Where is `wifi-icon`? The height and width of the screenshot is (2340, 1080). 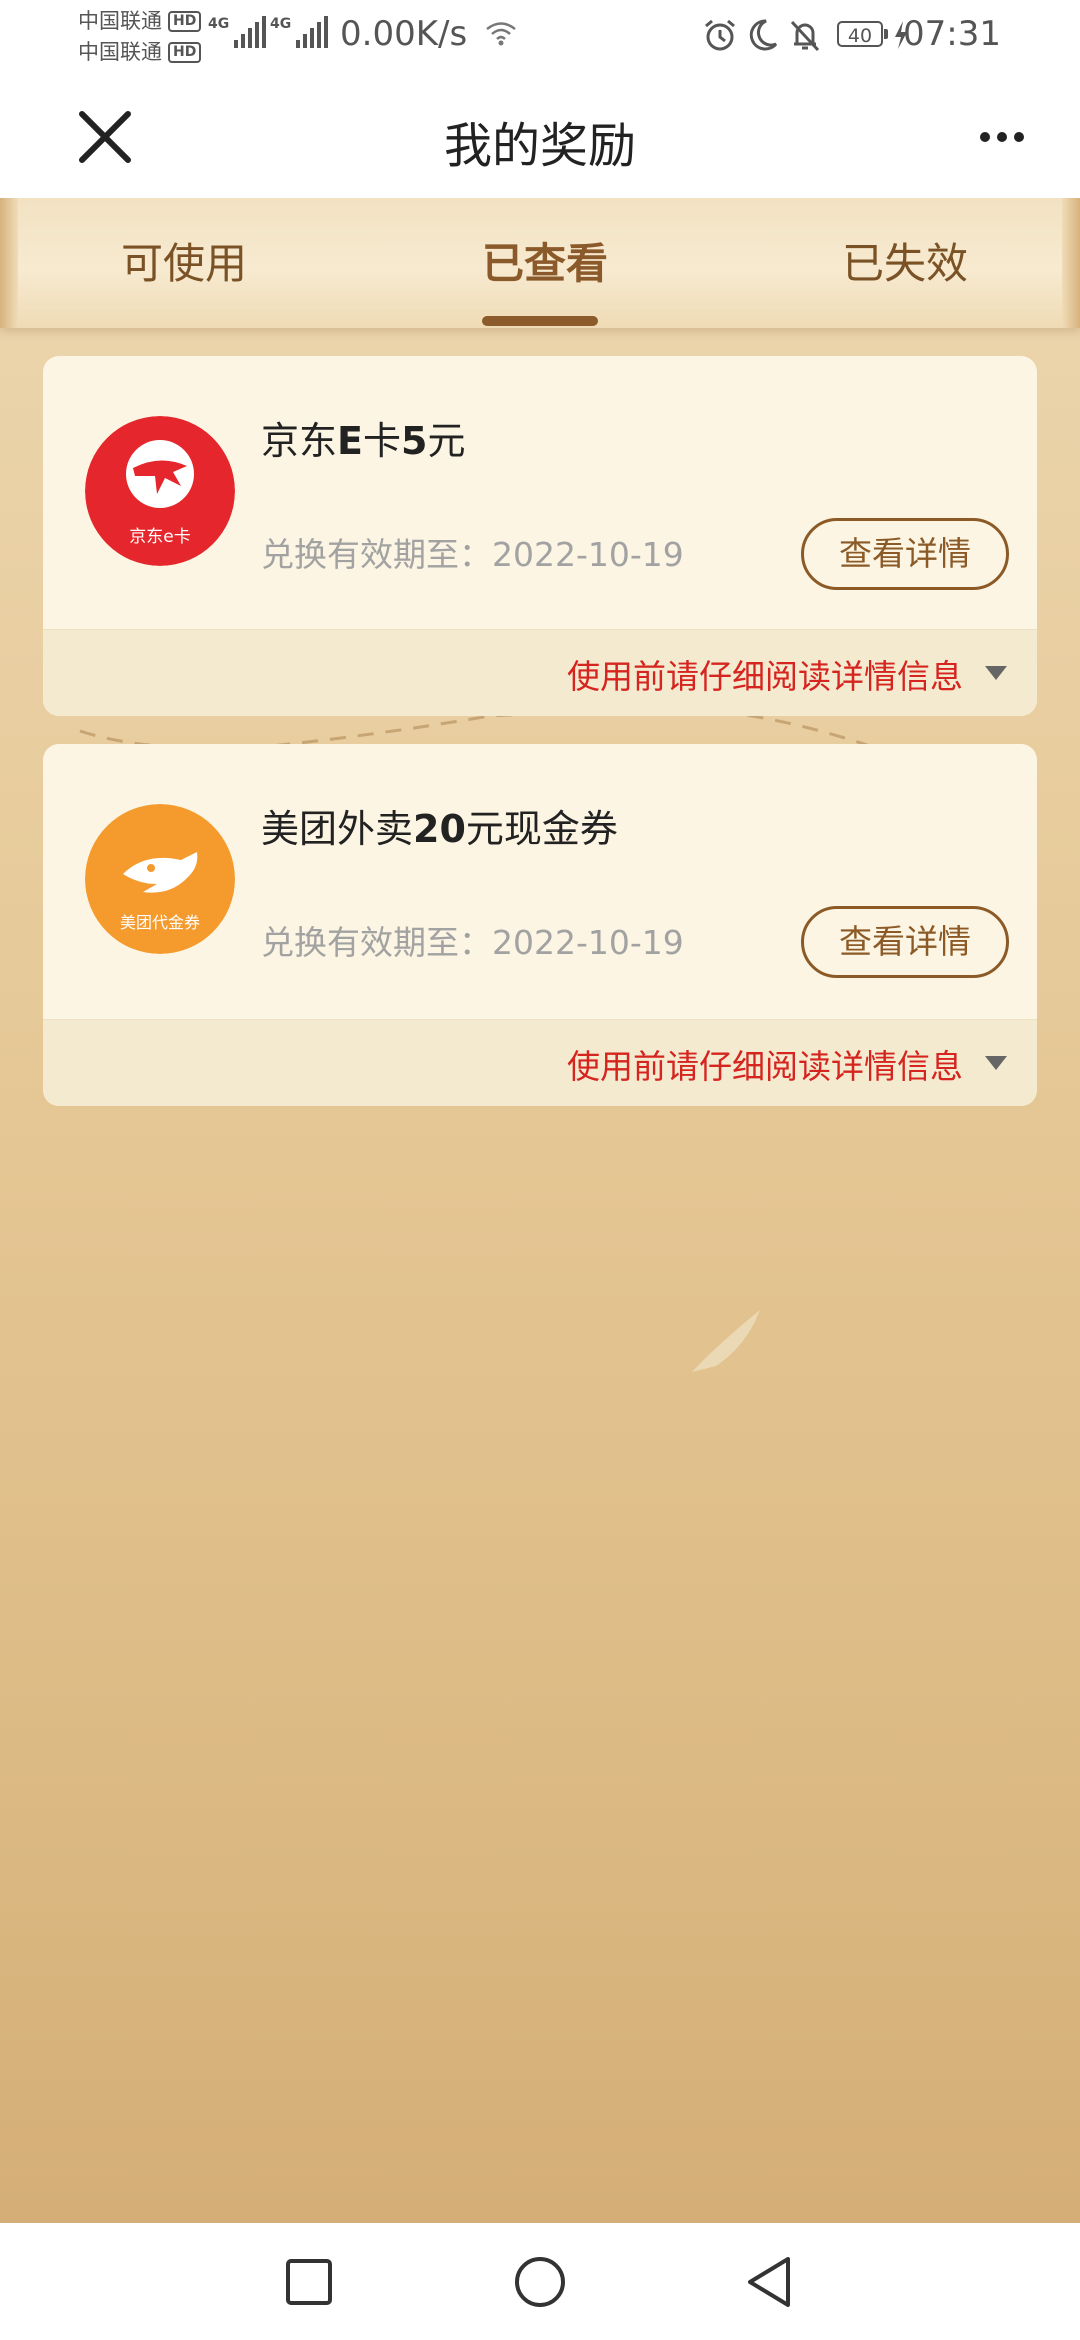 wifi-icon is located at coordinates (501, 35).